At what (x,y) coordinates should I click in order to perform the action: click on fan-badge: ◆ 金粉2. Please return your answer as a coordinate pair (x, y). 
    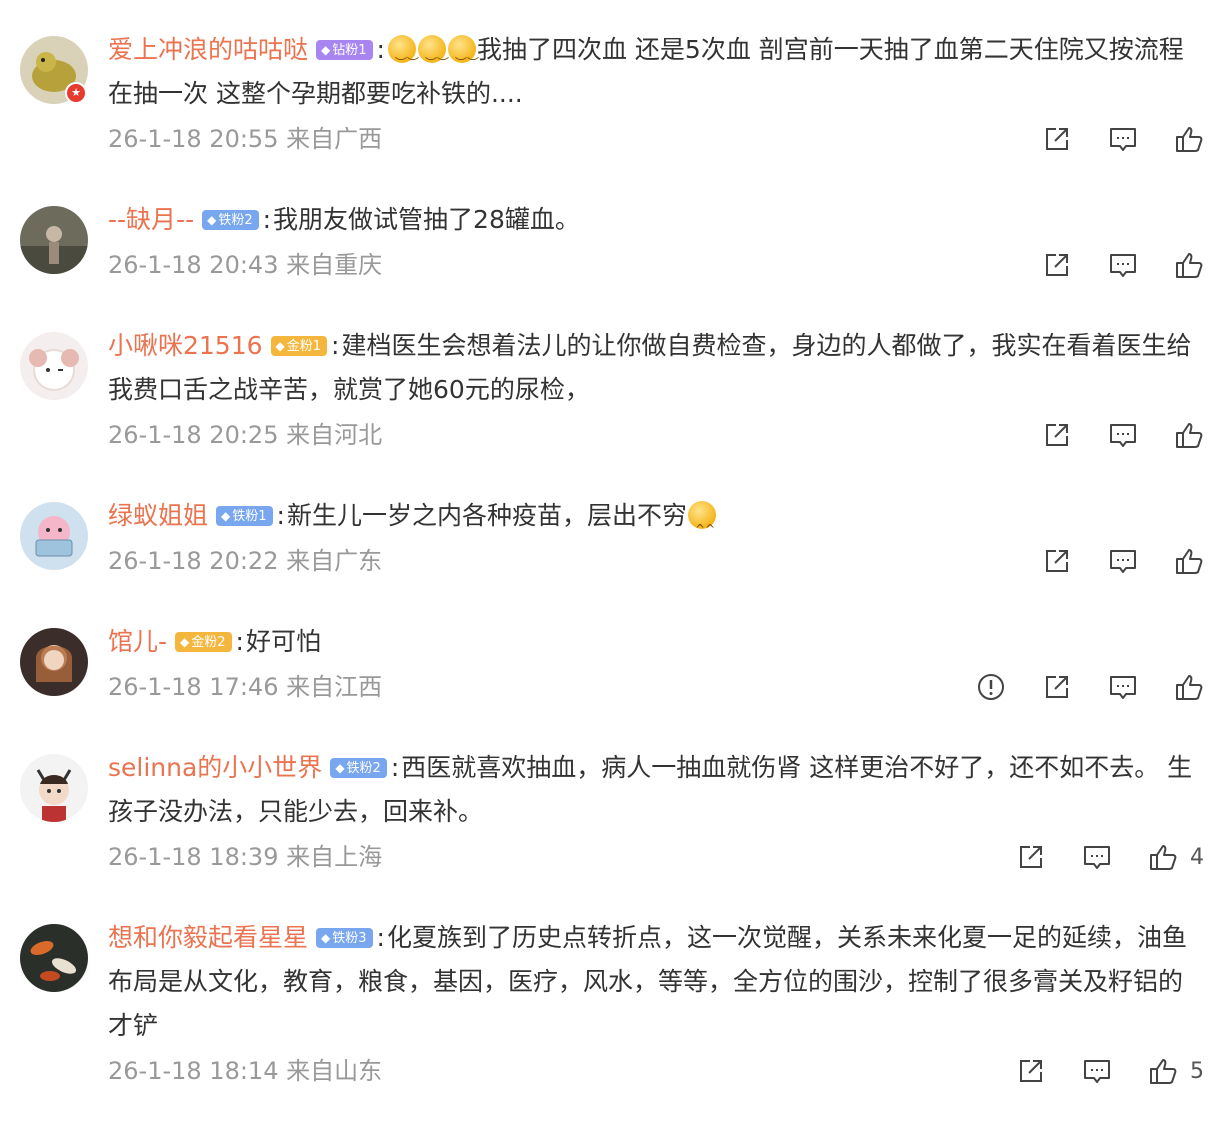
    Looking at the image, I should click on (203, 642).